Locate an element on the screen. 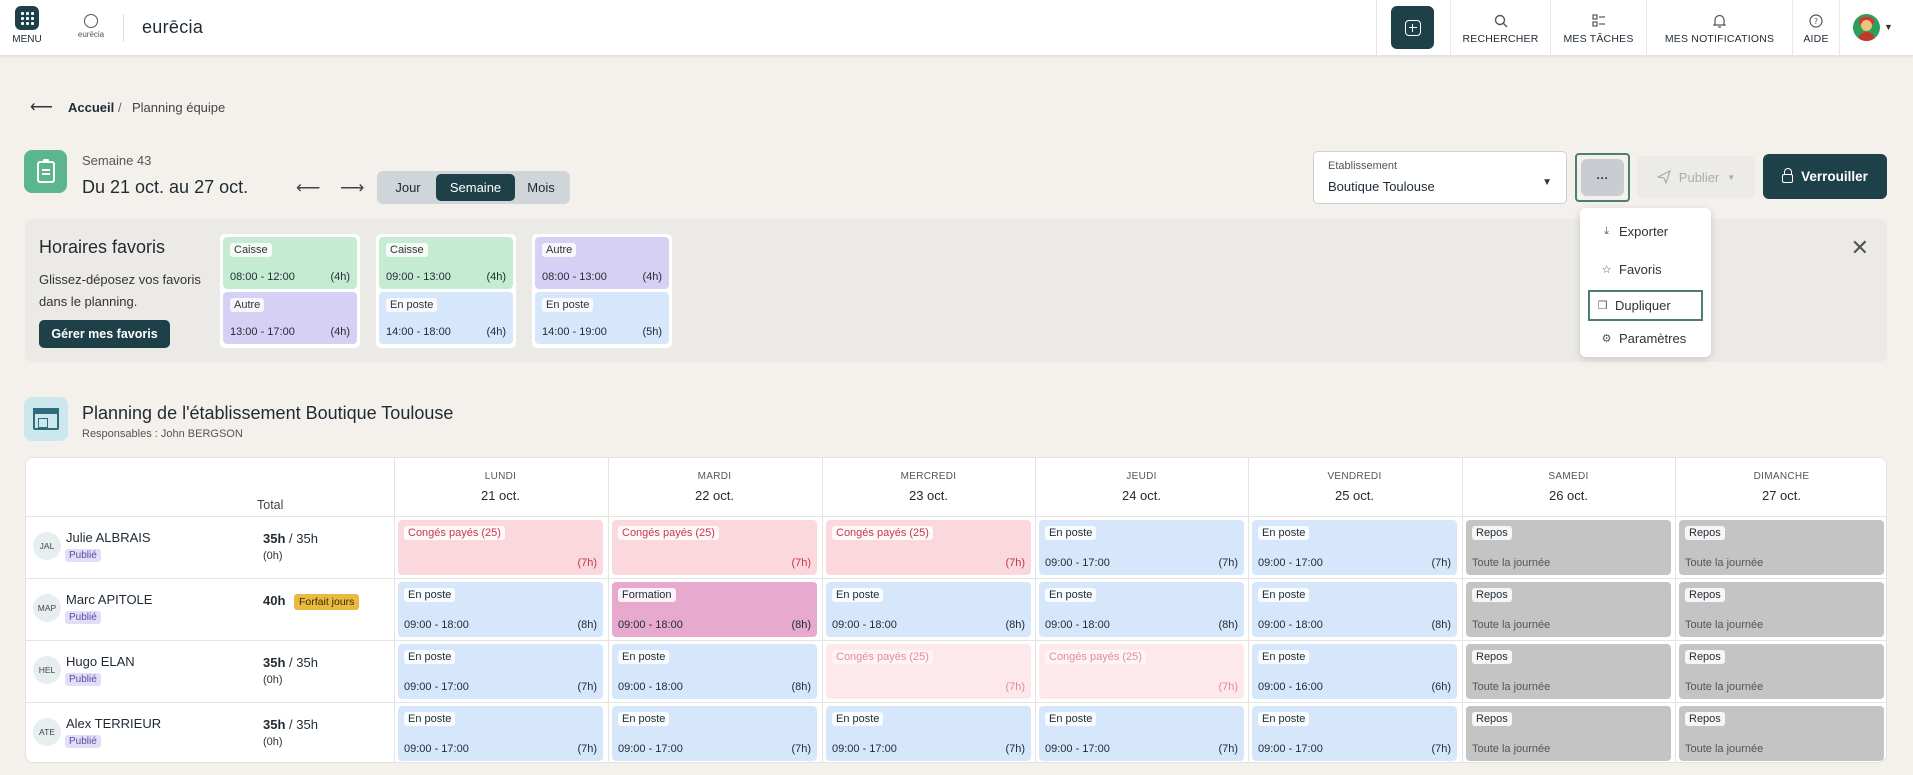 The width and height of the screenshot is (1913, 775). employee-row: MAP Marc APITOLE Publié 40h Forfait jours is located at coordinates (210, 610).